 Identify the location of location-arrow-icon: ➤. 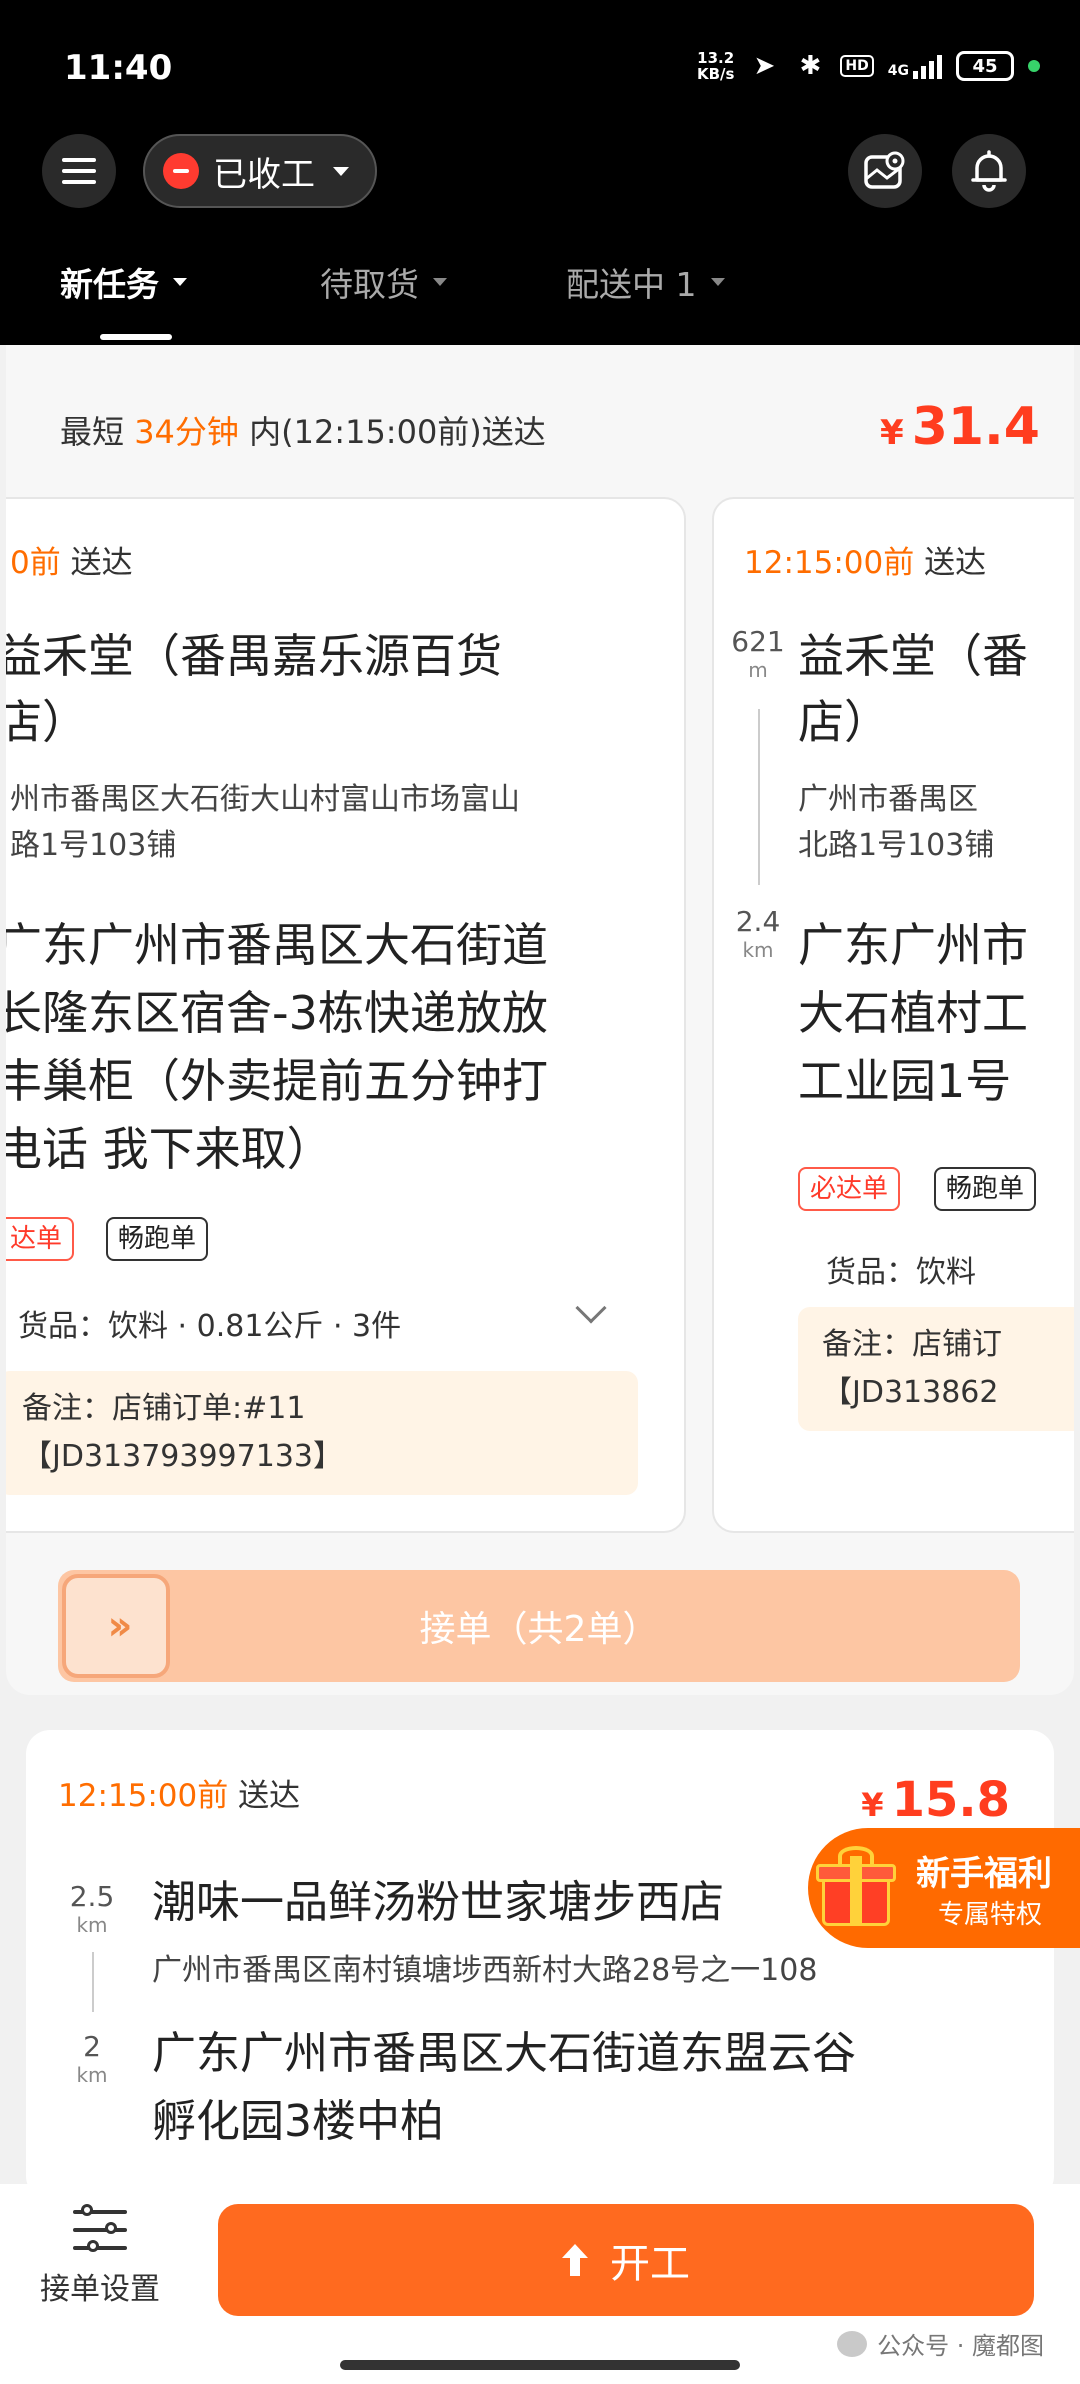
(764, 66).